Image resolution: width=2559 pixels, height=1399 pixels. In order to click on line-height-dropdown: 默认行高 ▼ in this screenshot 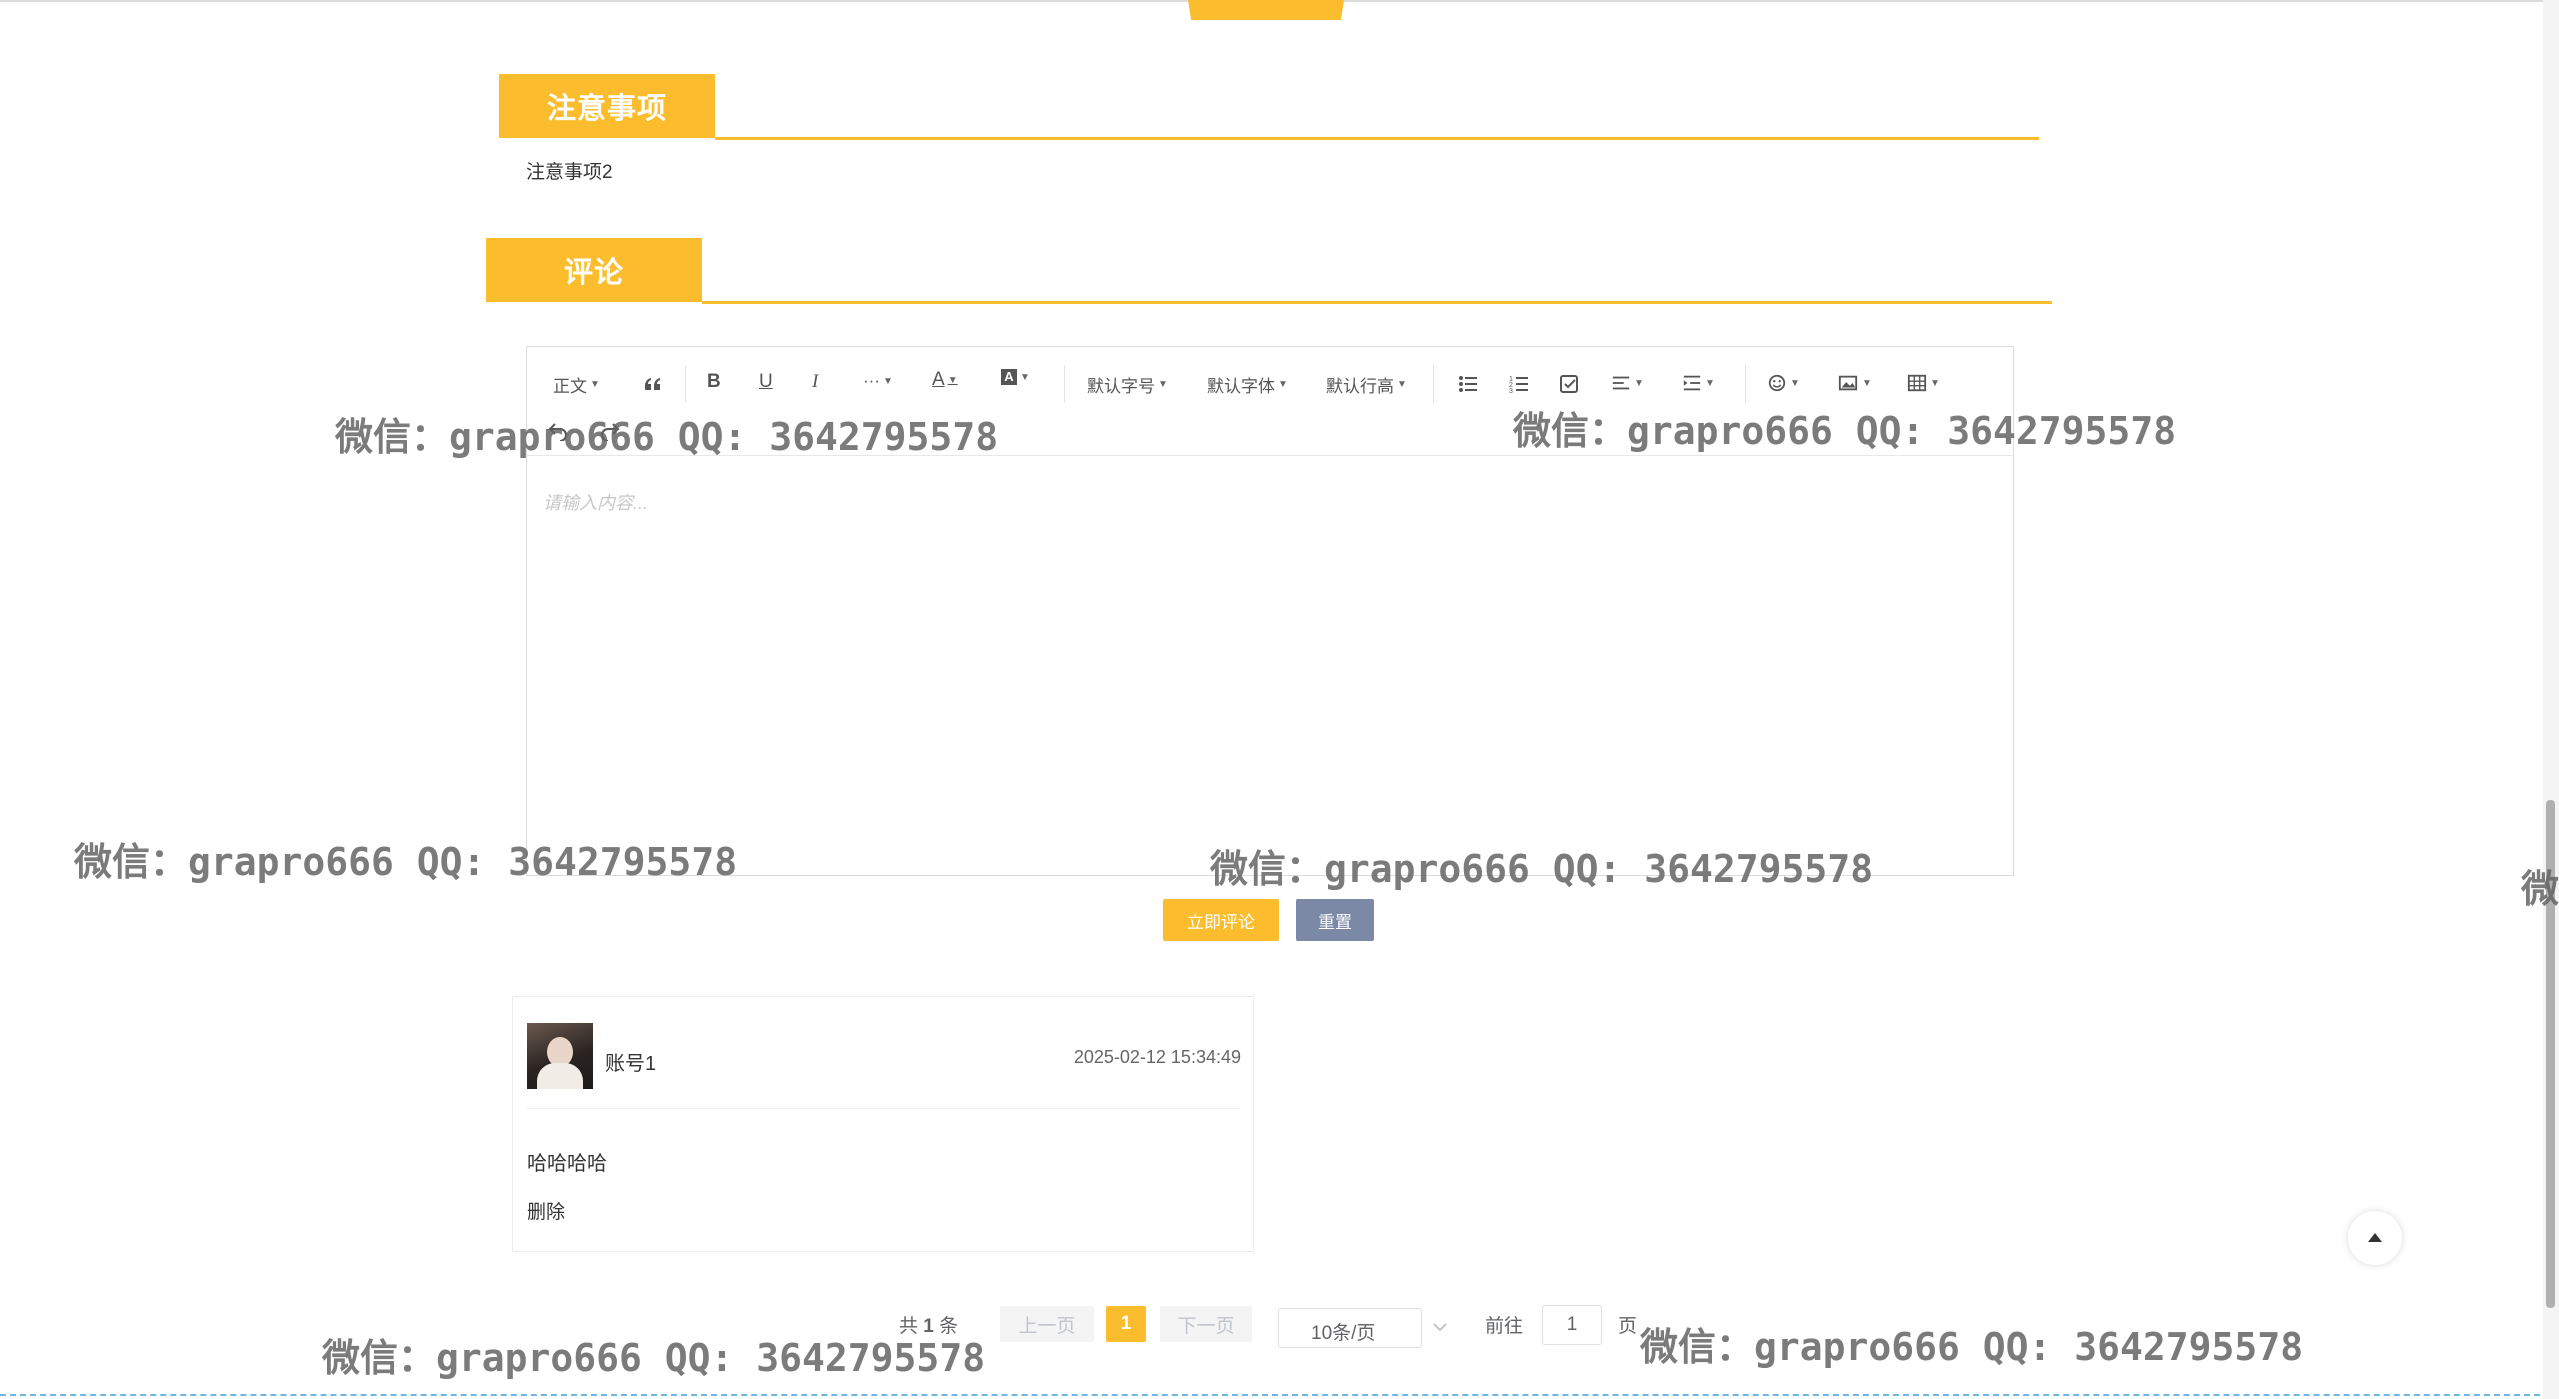, I will do `click(1366, 384)`.